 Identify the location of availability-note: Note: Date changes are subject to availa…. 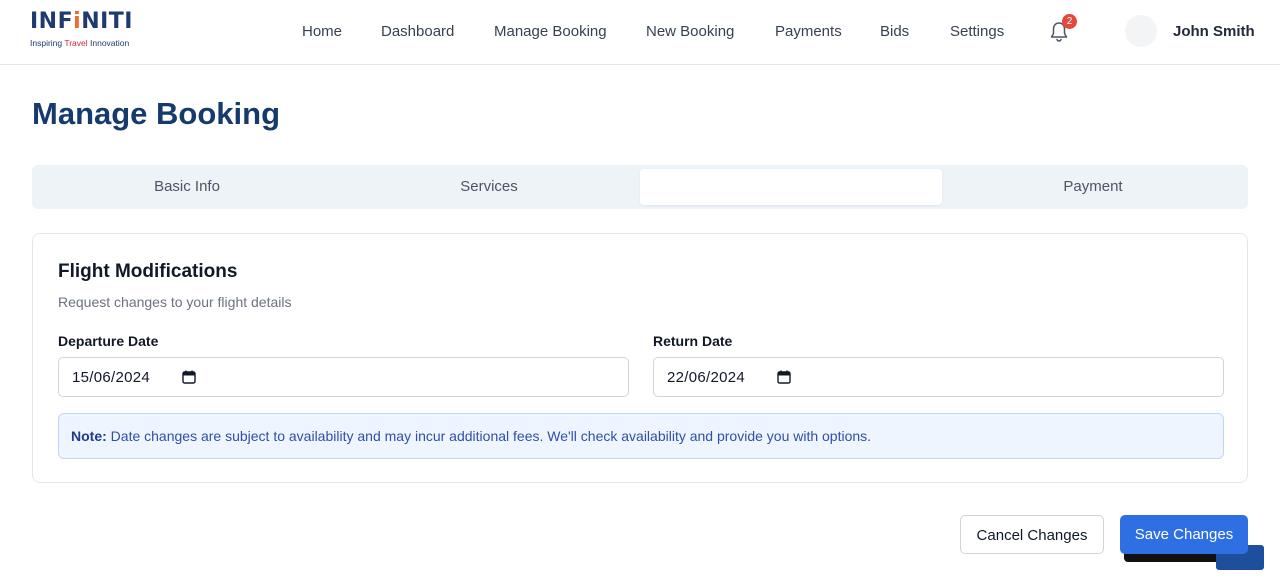
(641, 436).